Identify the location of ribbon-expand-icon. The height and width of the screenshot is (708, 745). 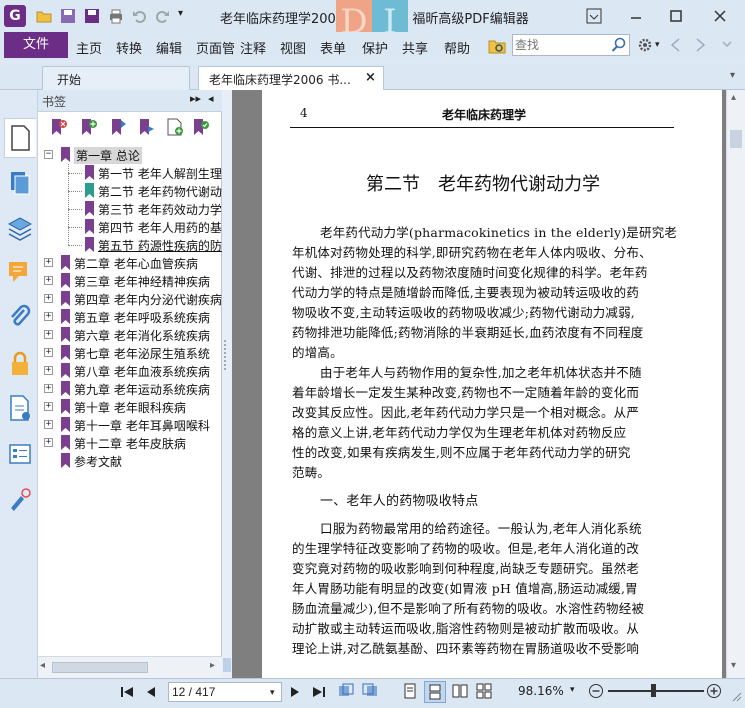
(727, 45).